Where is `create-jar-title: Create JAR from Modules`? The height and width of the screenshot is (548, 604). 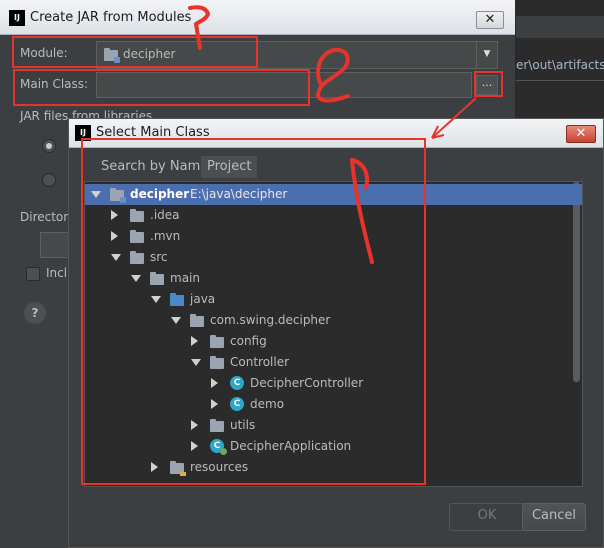 create-jar-title: Create JAR from Modules is located at coordinates (111, 17).